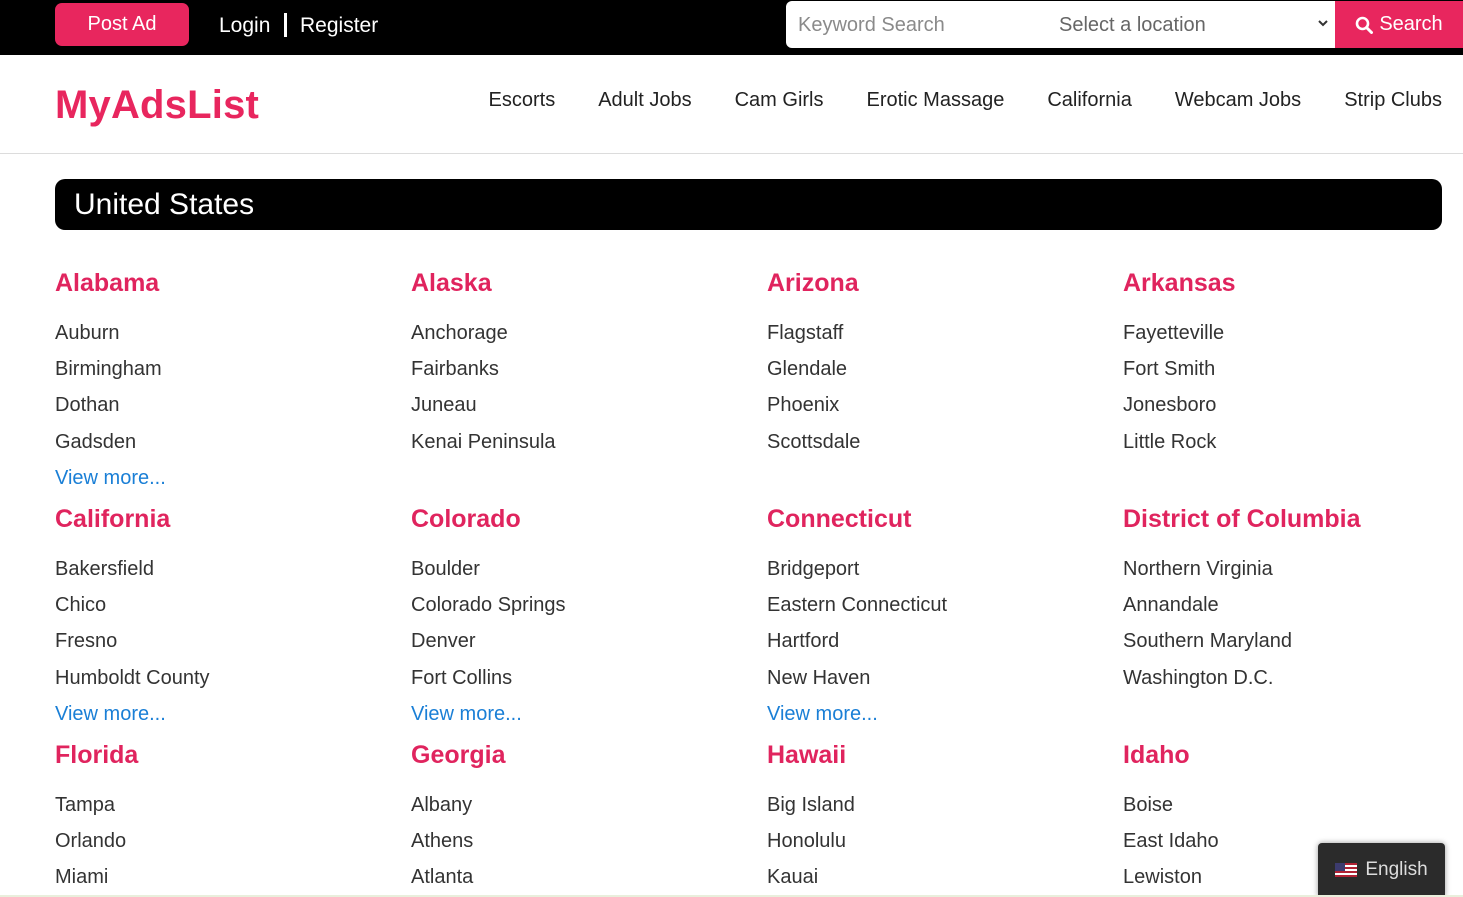 Image resolution: width=1463 pixels, height=897 pixels. What do you see at coordinates (936, 100) in the screenshot?
I see `nav-item-erotic-massage: Erotic Massage` at bounding box center [936, 100].